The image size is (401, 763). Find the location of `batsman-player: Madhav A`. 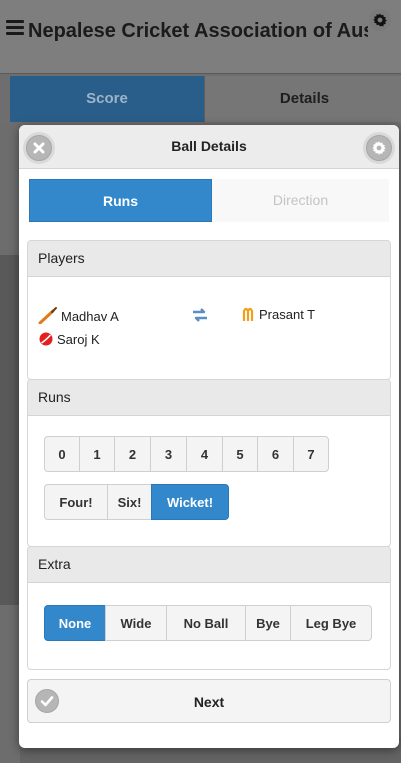

batsman-player: Madhav A is located at coordinates (78, 315).